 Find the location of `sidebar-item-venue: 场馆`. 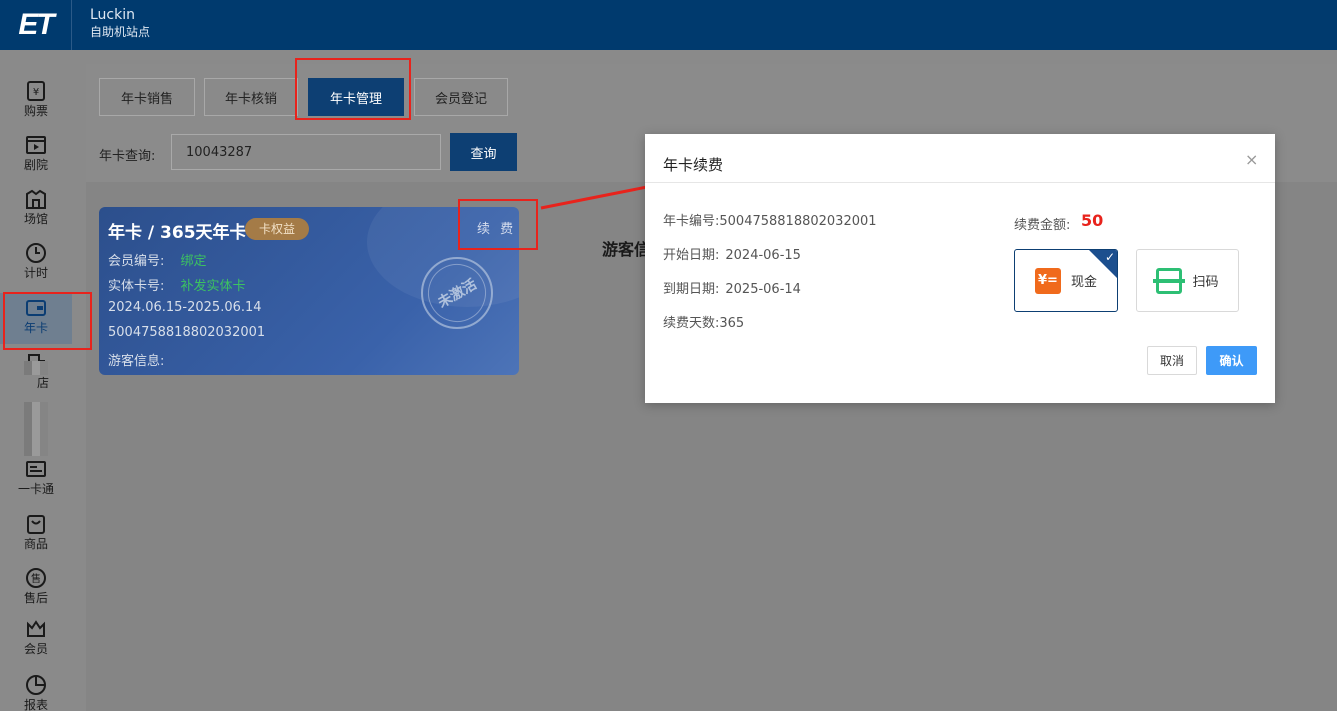

sidebar-item-venue: 场馆 is located at coordinates (36, 207).